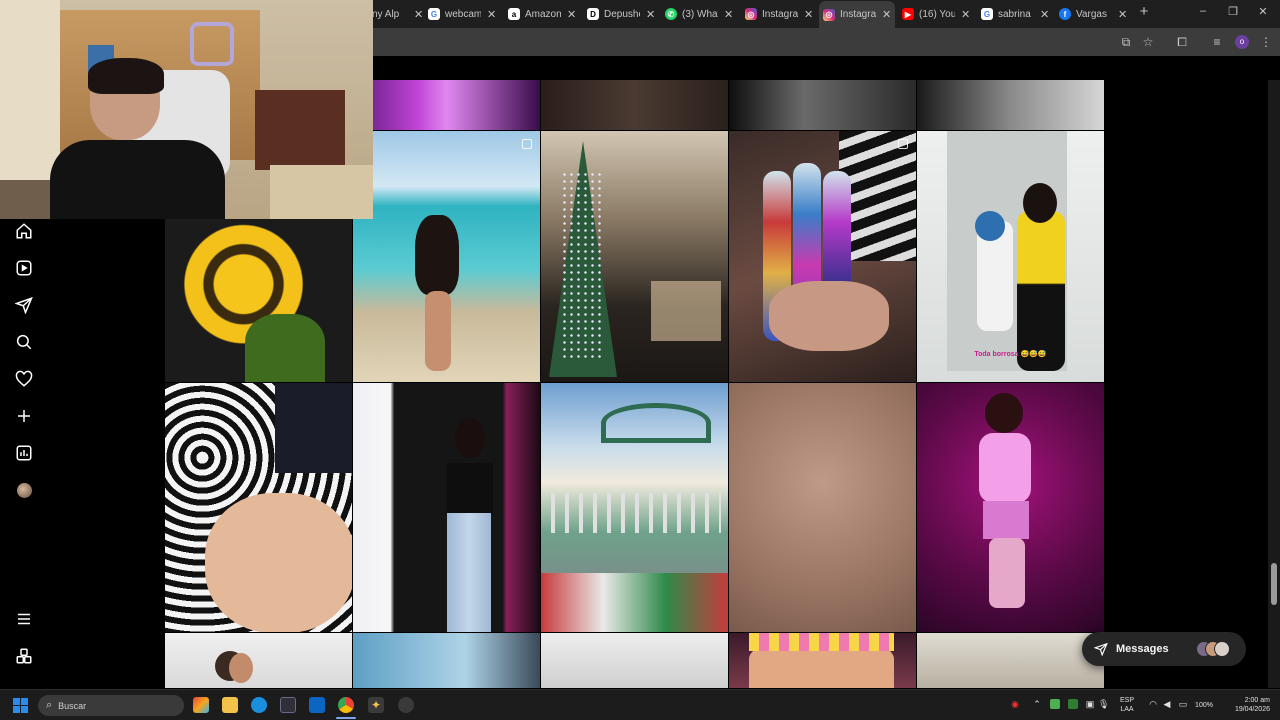 The image size is (1280, 720). Describe the element at coordinates (406, 705) in the screenshot. I see `recording-app-icon` at that location.